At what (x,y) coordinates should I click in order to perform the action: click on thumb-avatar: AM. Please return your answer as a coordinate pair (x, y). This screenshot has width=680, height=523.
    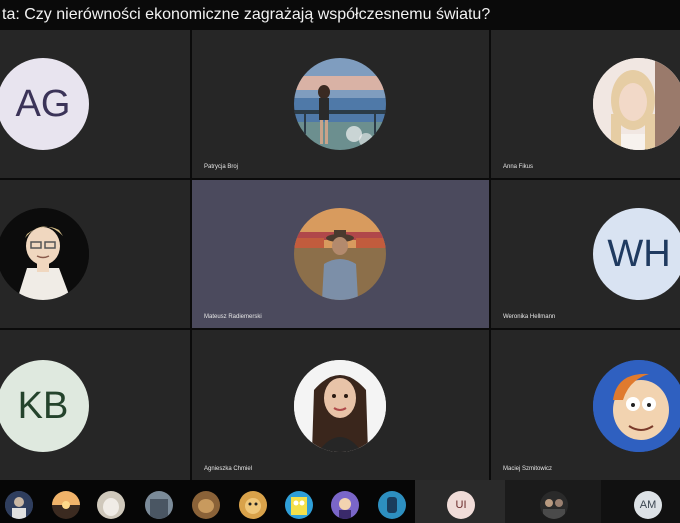
    Looking at the image, I should click on (648, 505).